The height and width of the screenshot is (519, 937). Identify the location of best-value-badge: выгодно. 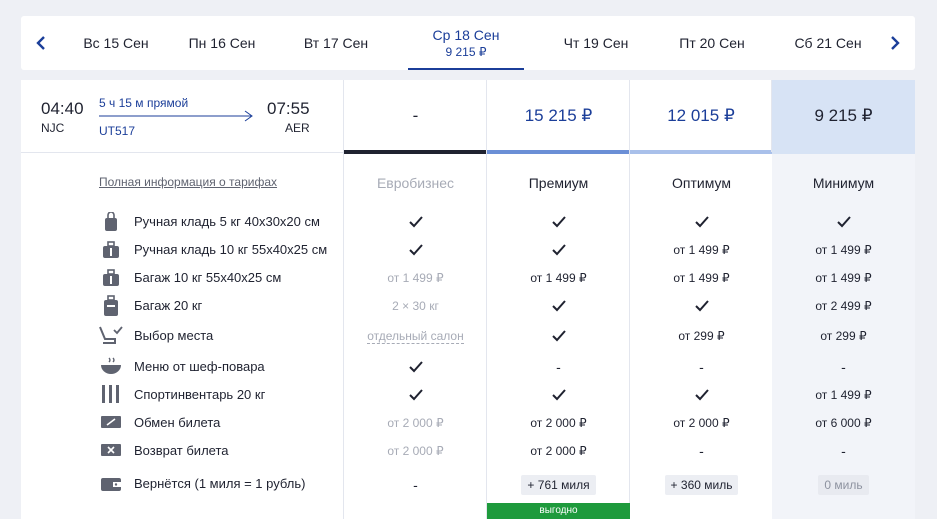
(558, 511).